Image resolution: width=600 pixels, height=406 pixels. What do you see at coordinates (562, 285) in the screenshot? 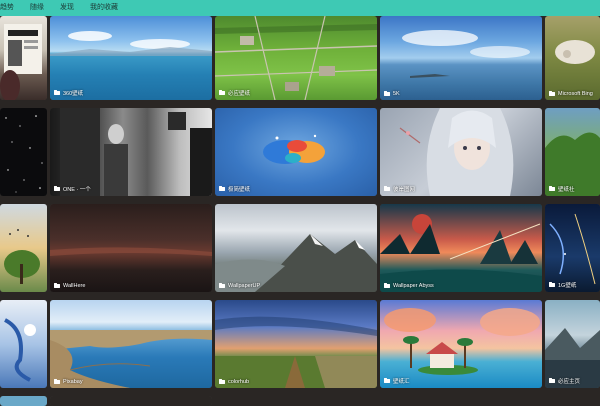
I see `tile-label: 1G壁纸` at bounding box center [562, 285].